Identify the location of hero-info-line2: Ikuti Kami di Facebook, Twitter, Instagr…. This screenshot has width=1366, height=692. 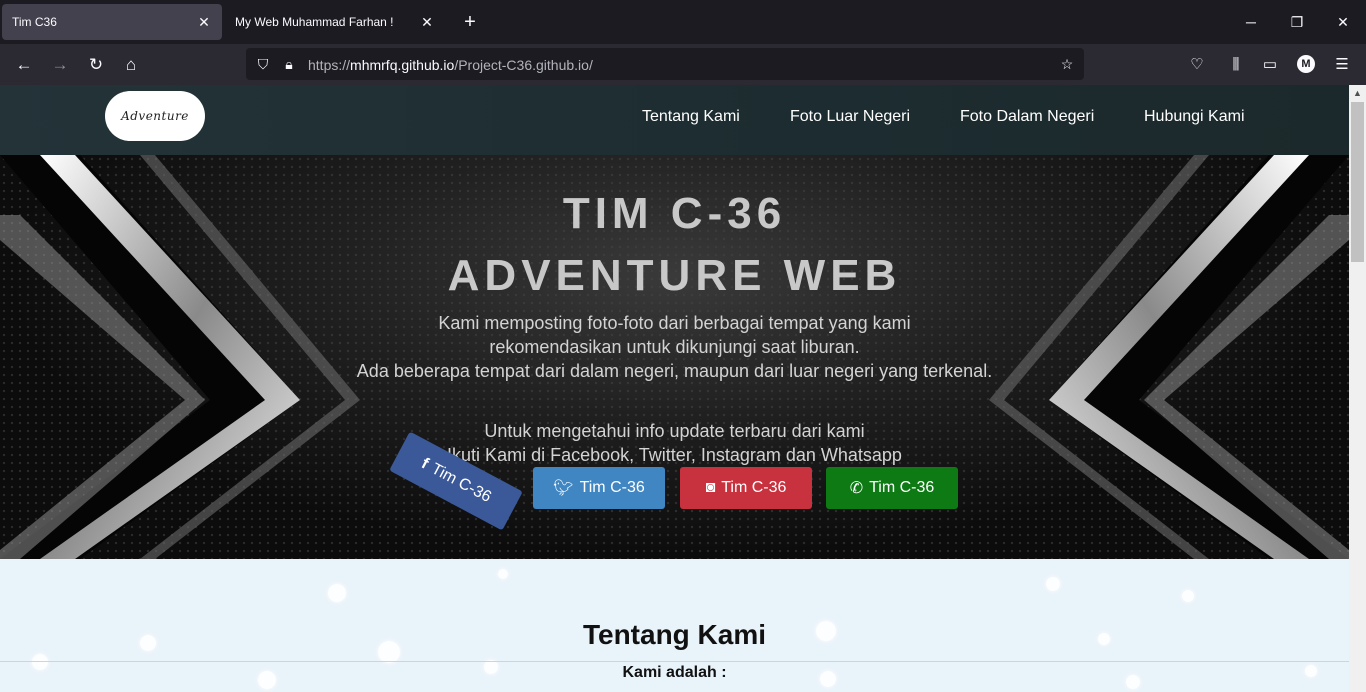
(674, 455).